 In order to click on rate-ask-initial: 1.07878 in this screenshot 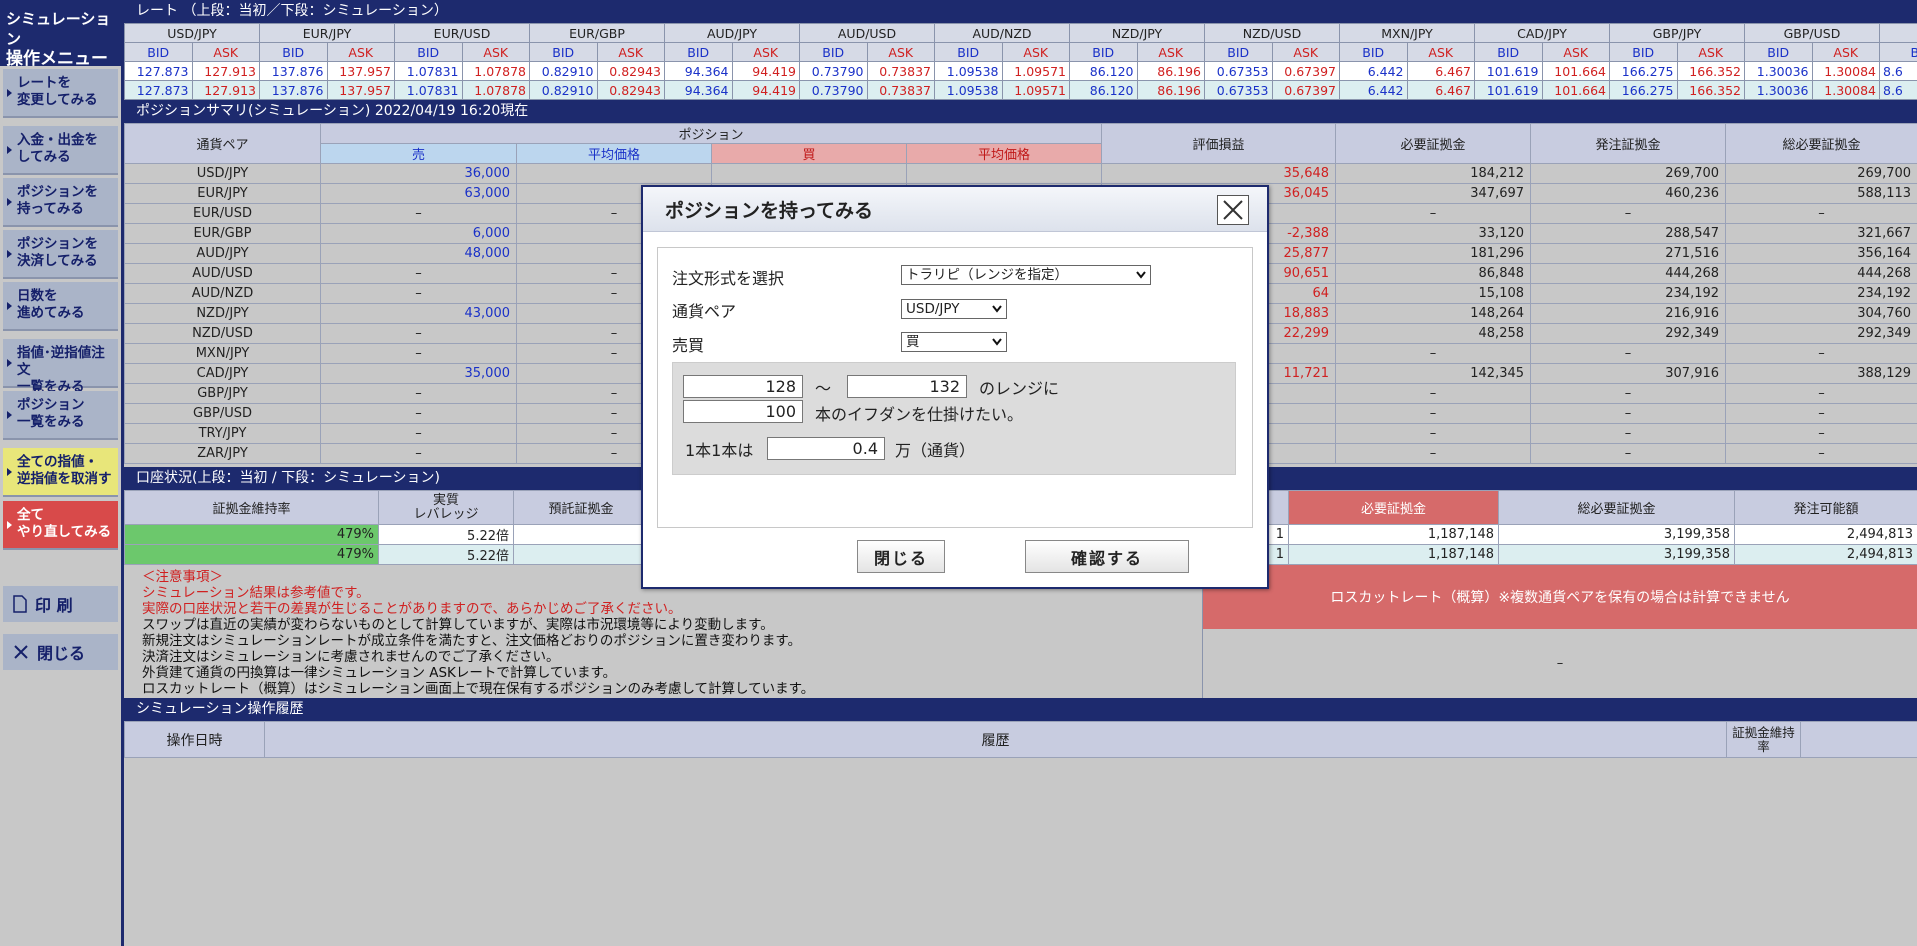, I will do `click(495, 71)`.